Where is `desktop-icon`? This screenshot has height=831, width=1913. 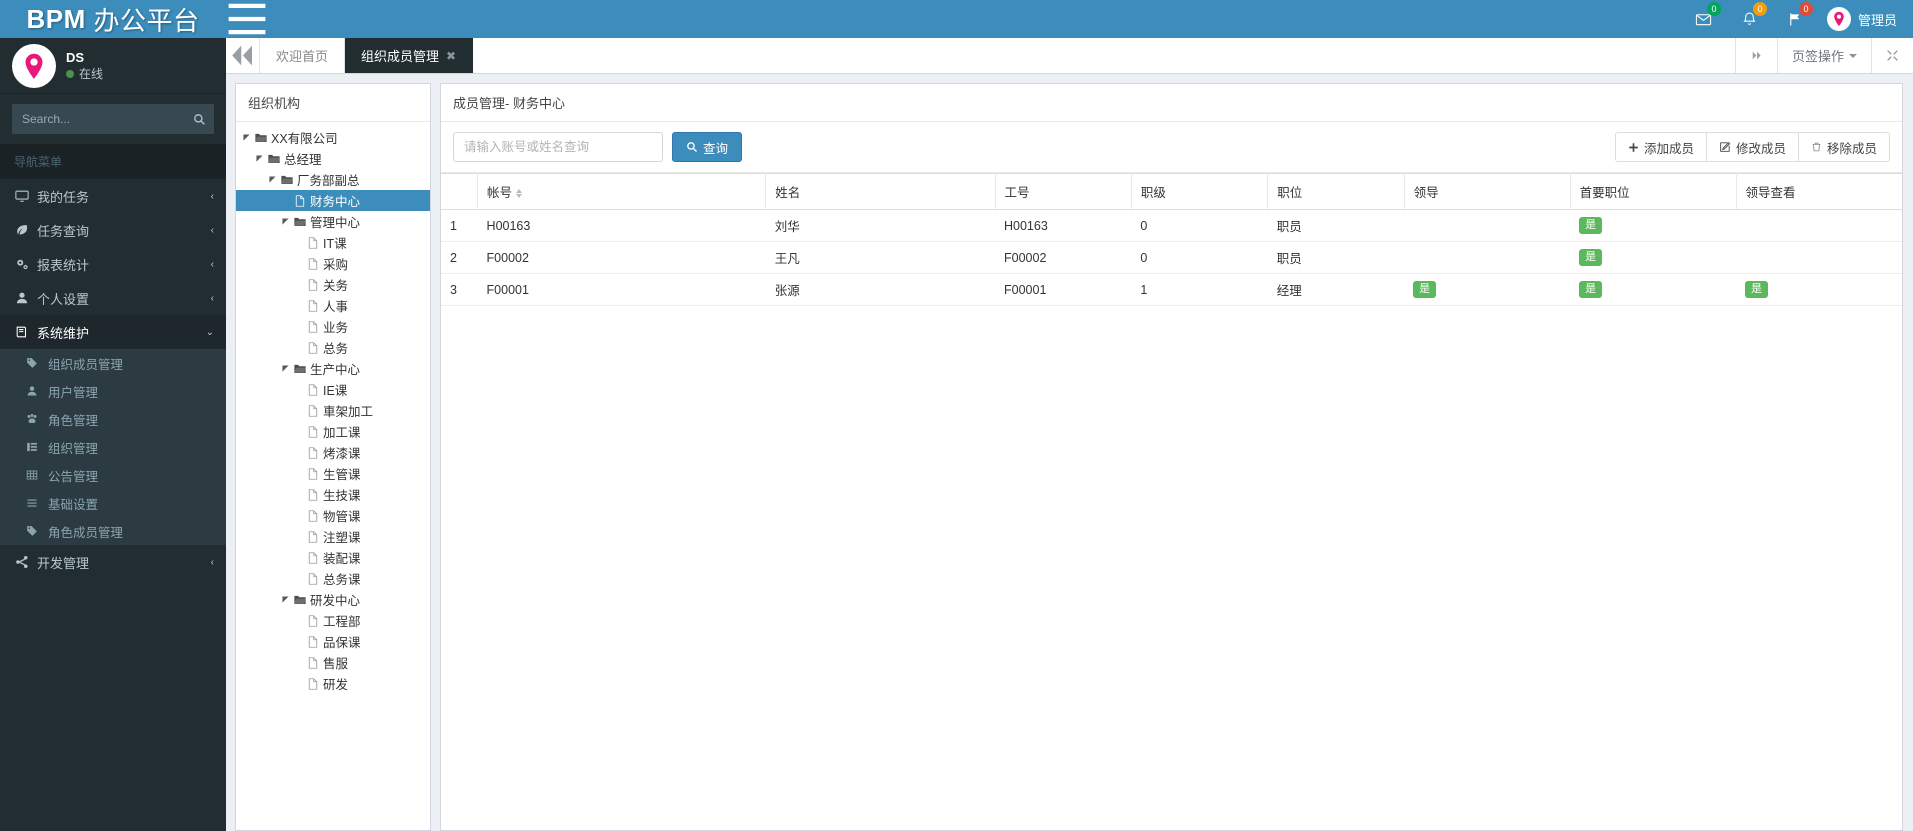
desktop-icon is located at coordinates (26, 196).